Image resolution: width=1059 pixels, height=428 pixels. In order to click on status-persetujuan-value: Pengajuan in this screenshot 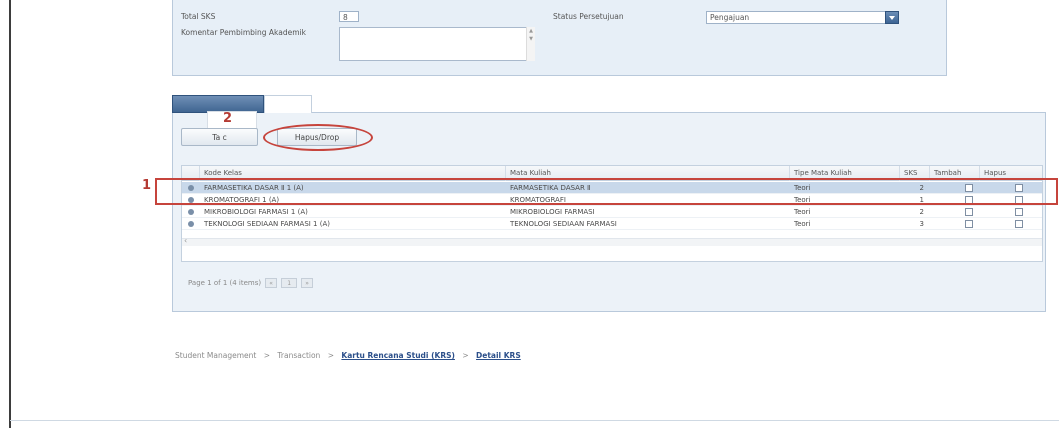, I will do `click(730, 17)`.